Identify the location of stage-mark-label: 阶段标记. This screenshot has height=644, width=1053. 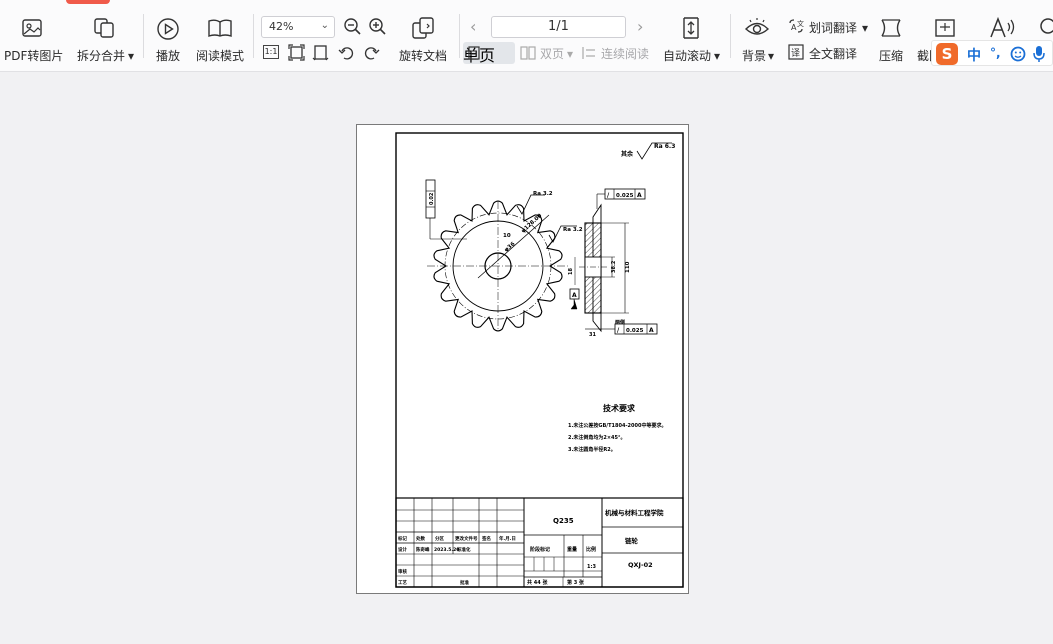
(540, 549).